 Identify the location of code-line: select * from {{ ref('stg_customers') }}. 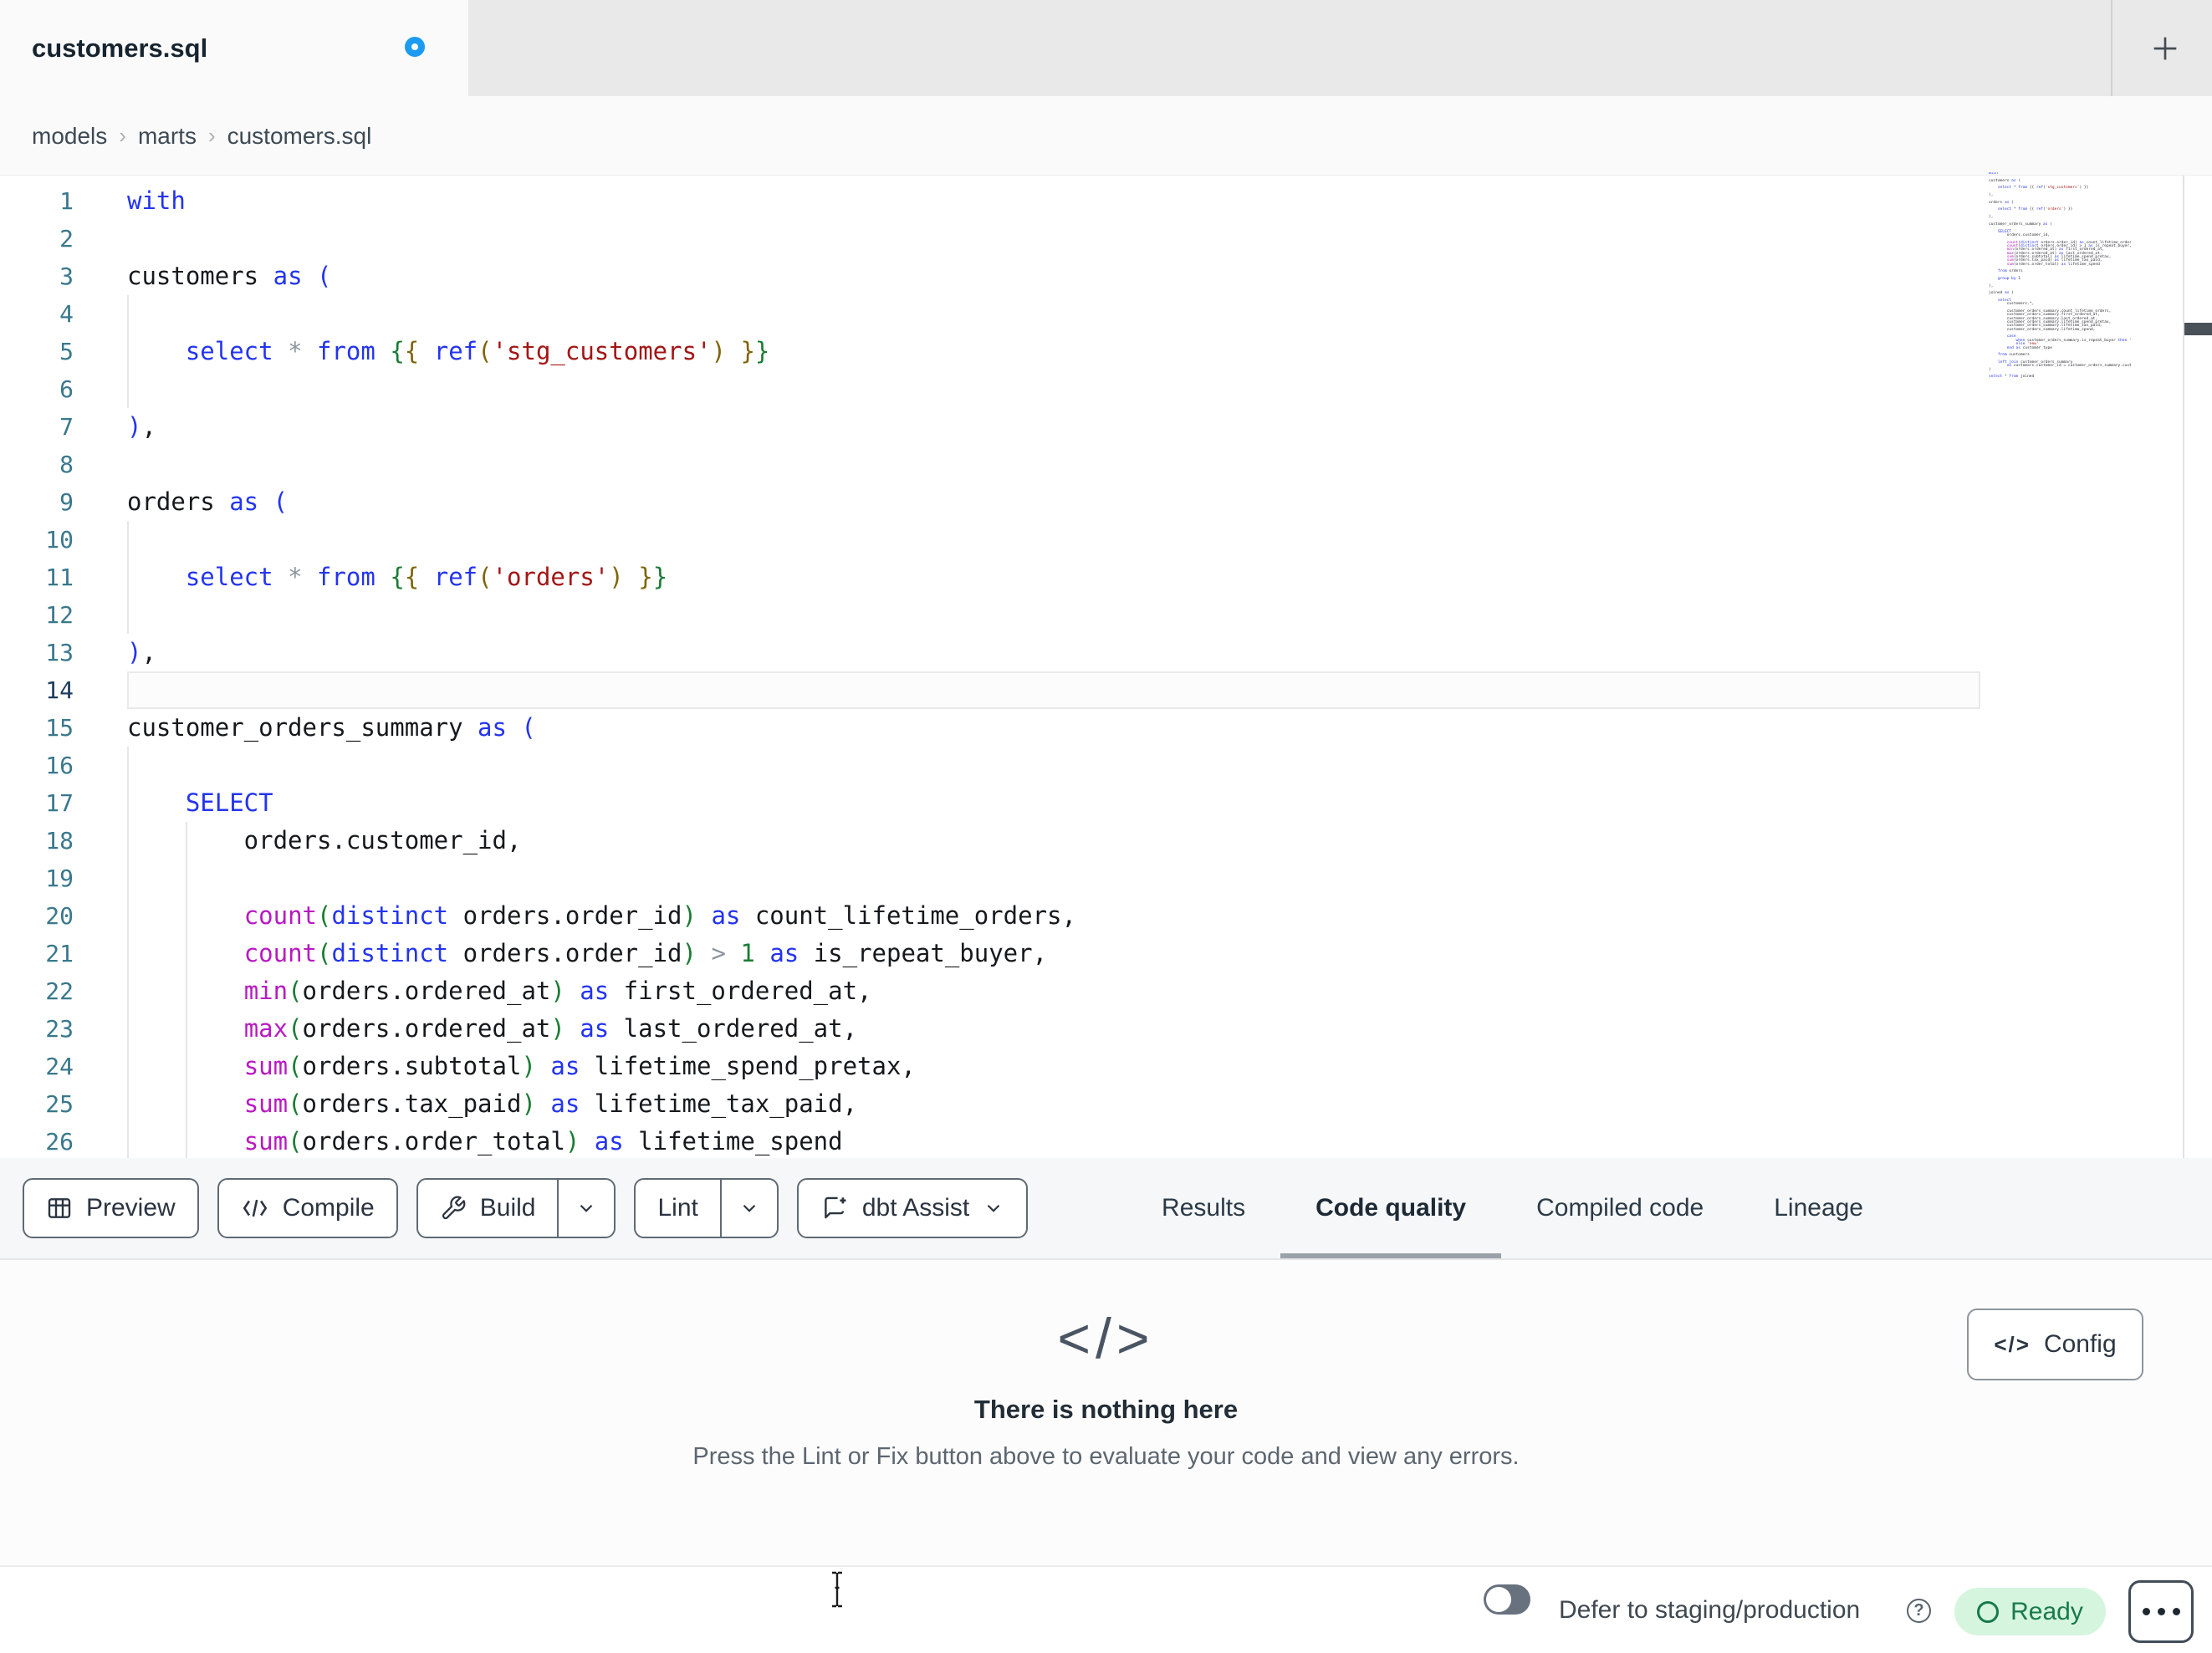
(601, 351).